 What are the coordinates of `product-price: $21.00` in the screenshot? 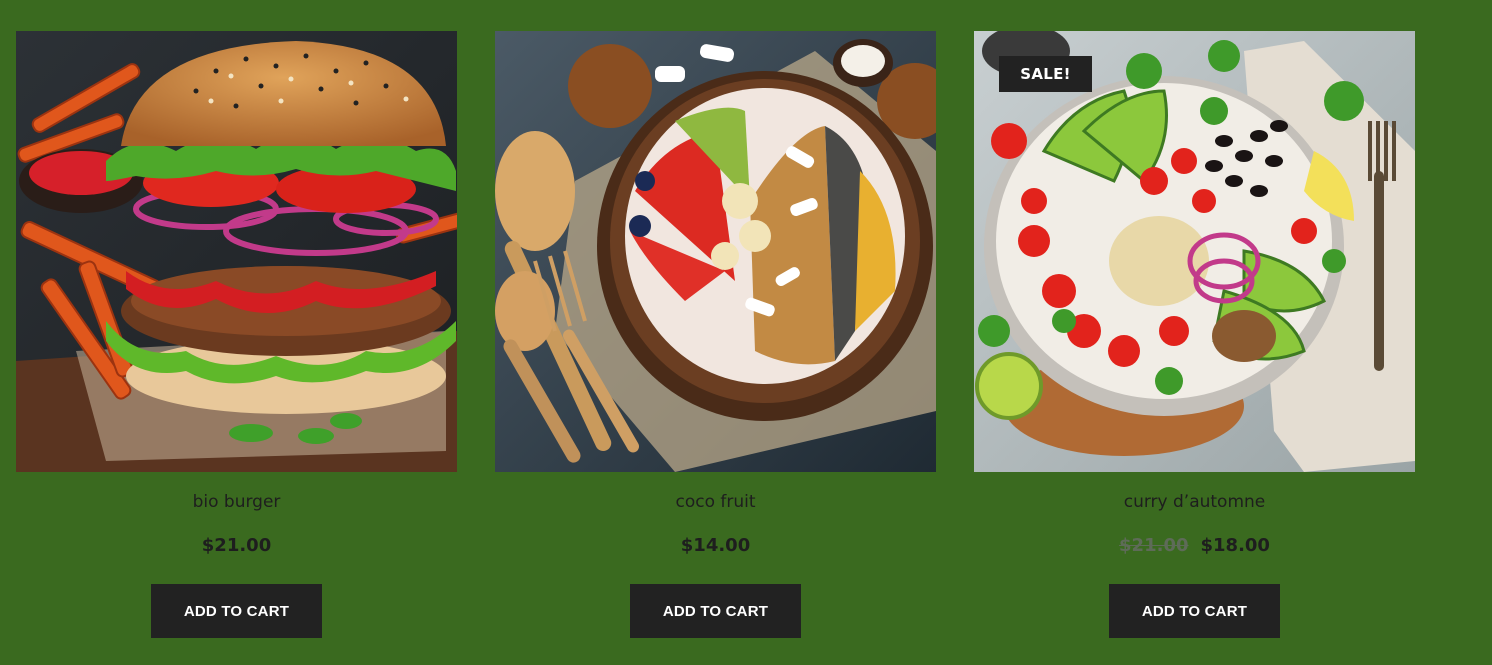 It's located at (236, 546).